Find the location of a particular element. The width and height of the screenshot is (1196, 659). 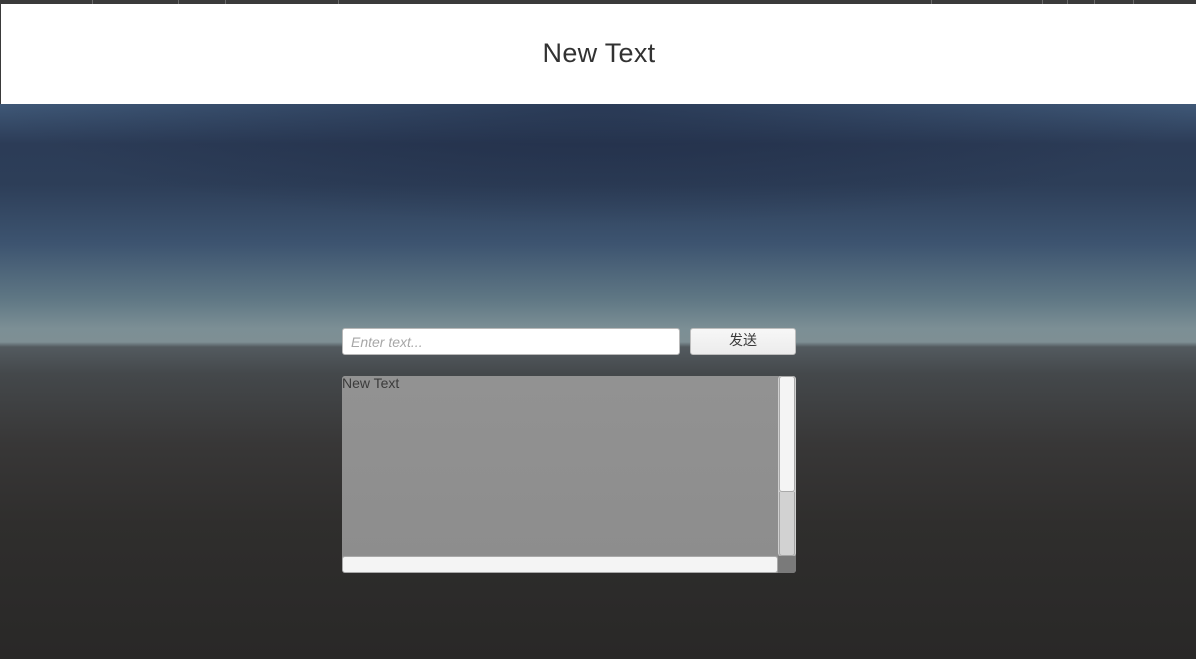

chat-log-scroll-view: New Text is located at coordinates (569, 474).